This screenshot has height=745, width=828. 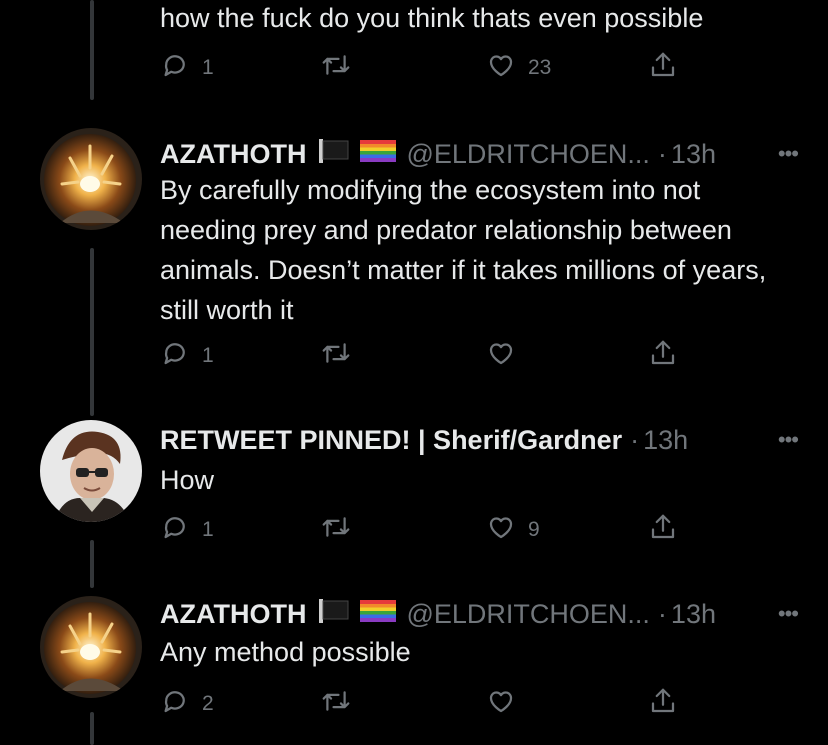 What do you see at coordinates (420, 68) in the screenshot?
I see `tweet-actions: 1 23` at bounding box center [420, 68].